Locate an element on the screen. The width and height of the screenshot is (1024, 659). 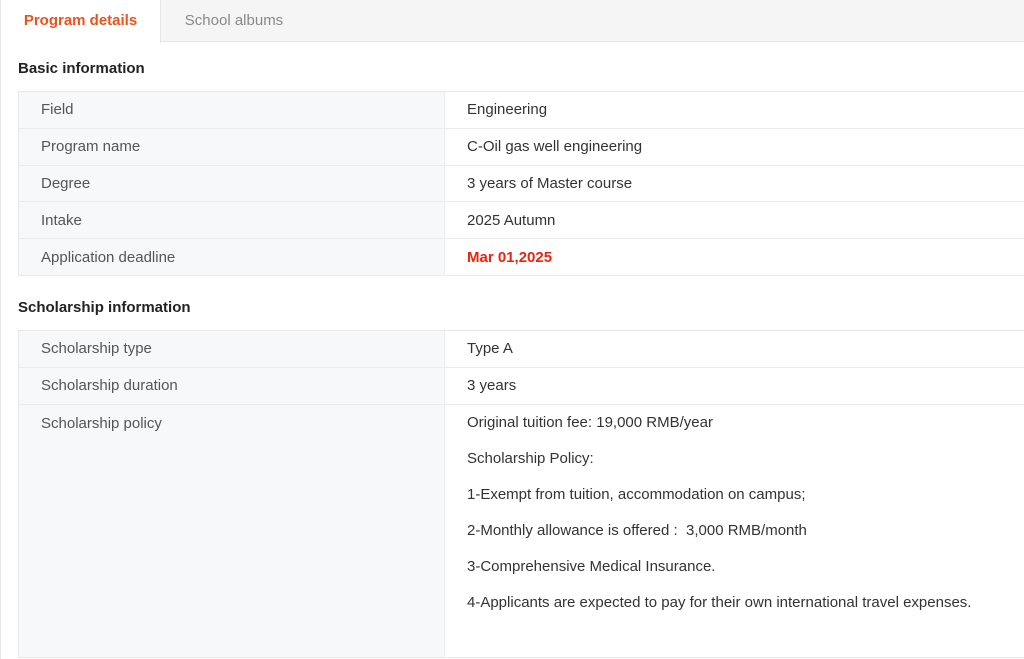
scholarship-type-value: Type A is located at coordinates (490, 349).